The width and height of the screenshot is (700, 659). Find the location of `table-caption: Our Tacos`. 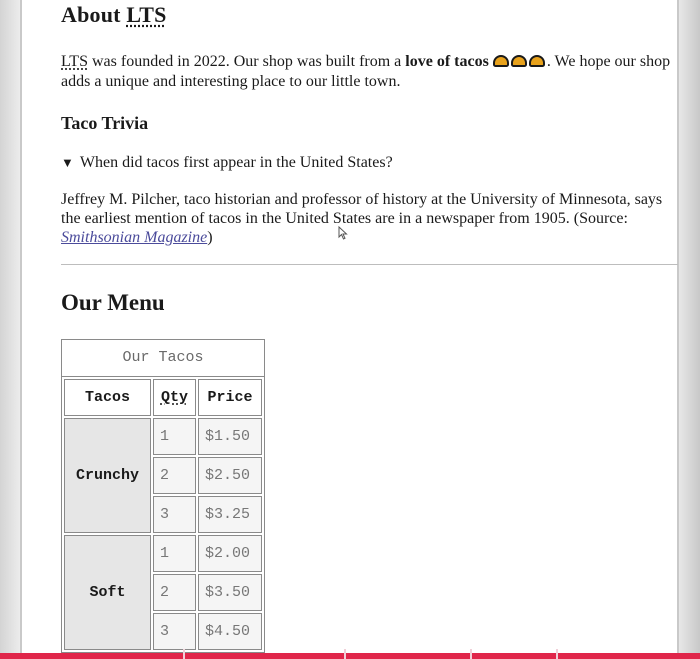

table-caption: Our Tacos is located at coordinates (163, 357).